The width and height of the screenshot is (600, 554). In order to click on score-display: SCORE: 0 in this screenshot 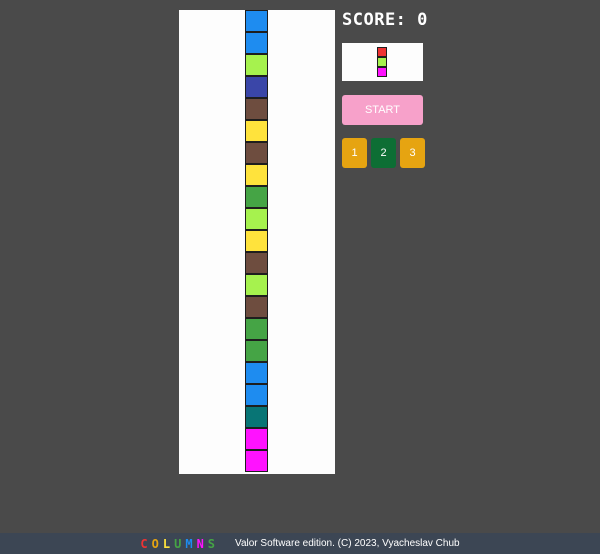, I will do `click(385, 20)`.